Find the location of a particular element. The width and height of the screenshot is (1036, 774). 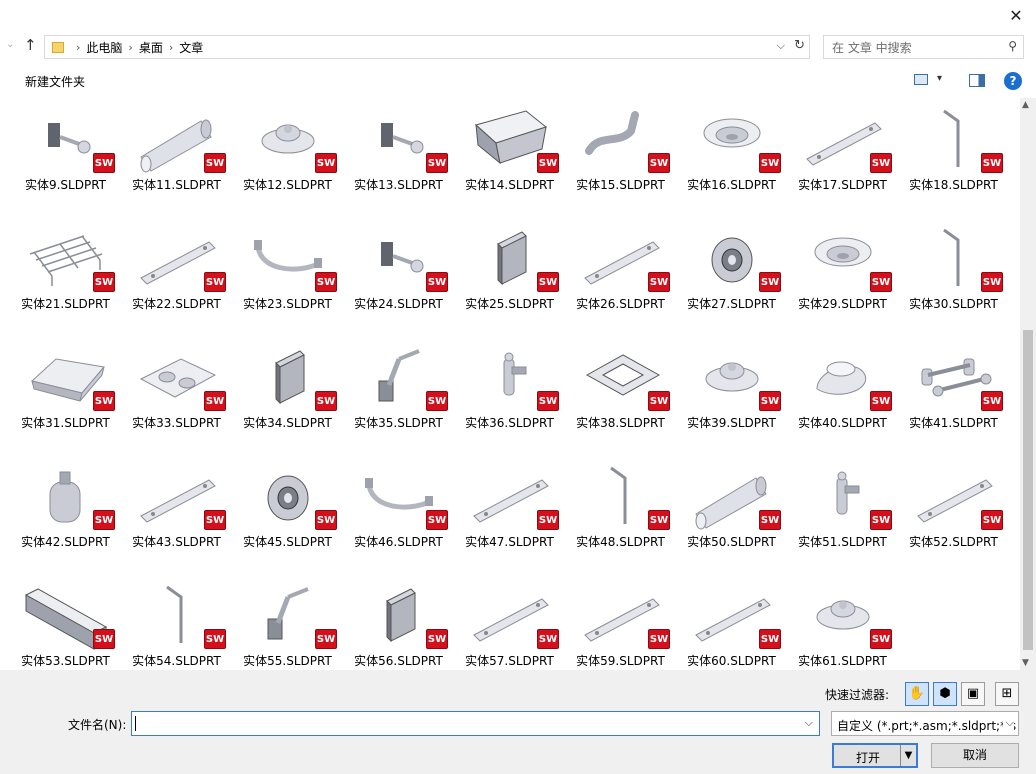

file-item: SW 实体16.SLDPRT is located at coordinates (731, 162).